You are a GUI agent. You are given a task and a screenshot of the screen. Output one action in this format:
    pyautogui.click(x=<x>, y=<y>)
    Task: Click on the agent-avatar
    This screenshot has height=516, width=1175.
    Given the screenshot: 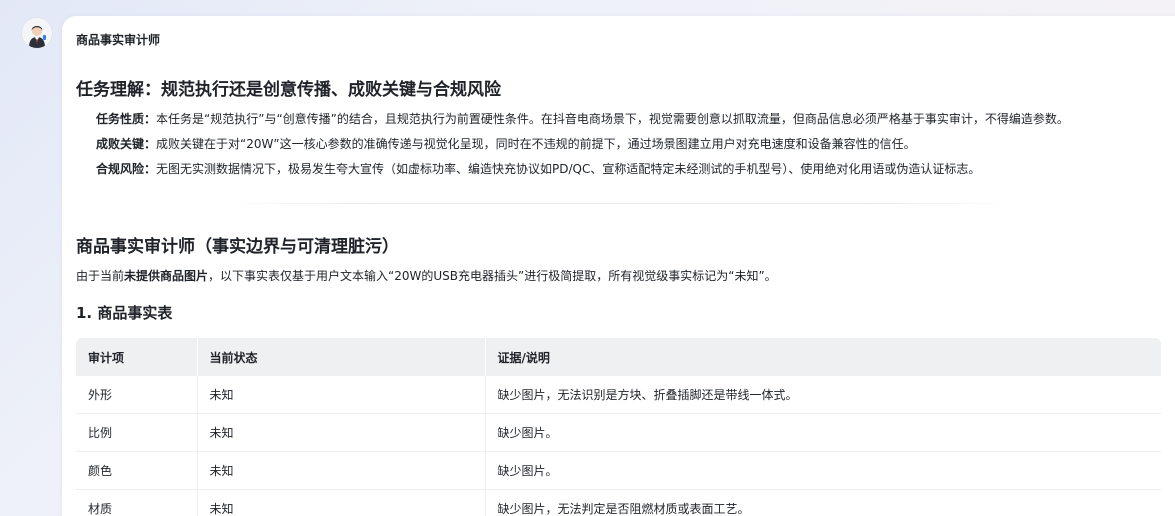 What is the action you would take?
    pyautogui.click(x=37, y=33)
    